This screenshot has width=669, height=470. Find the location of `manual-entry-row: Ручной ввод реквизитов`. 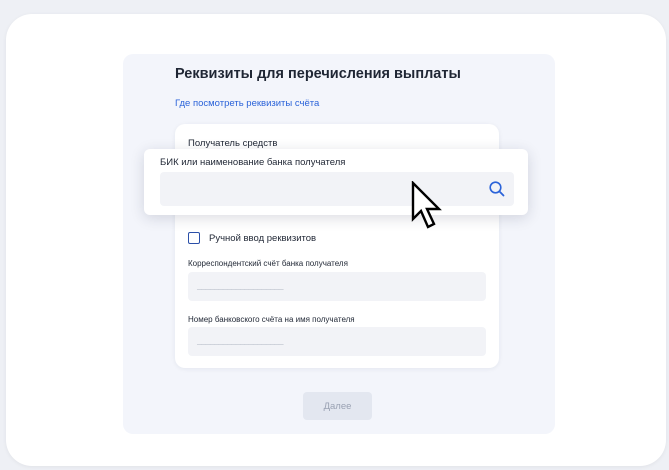

manual-entry-row: Ручной ввод реквизитов is located at coordinates (252, 238).